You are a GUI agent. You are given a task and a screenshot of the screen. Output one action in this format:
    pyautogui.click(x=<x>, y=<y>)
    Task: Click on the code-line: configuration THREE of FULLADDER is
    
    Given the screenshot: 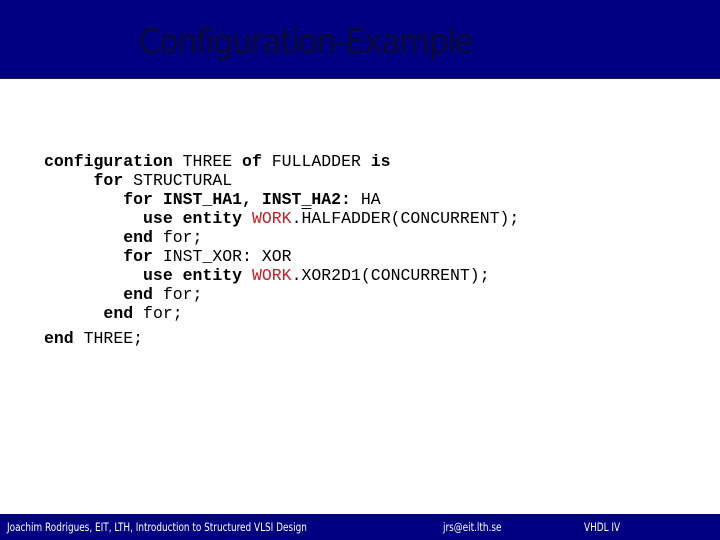 What is the action you would take?
    pyautogui.click(x=281, y=161)
    